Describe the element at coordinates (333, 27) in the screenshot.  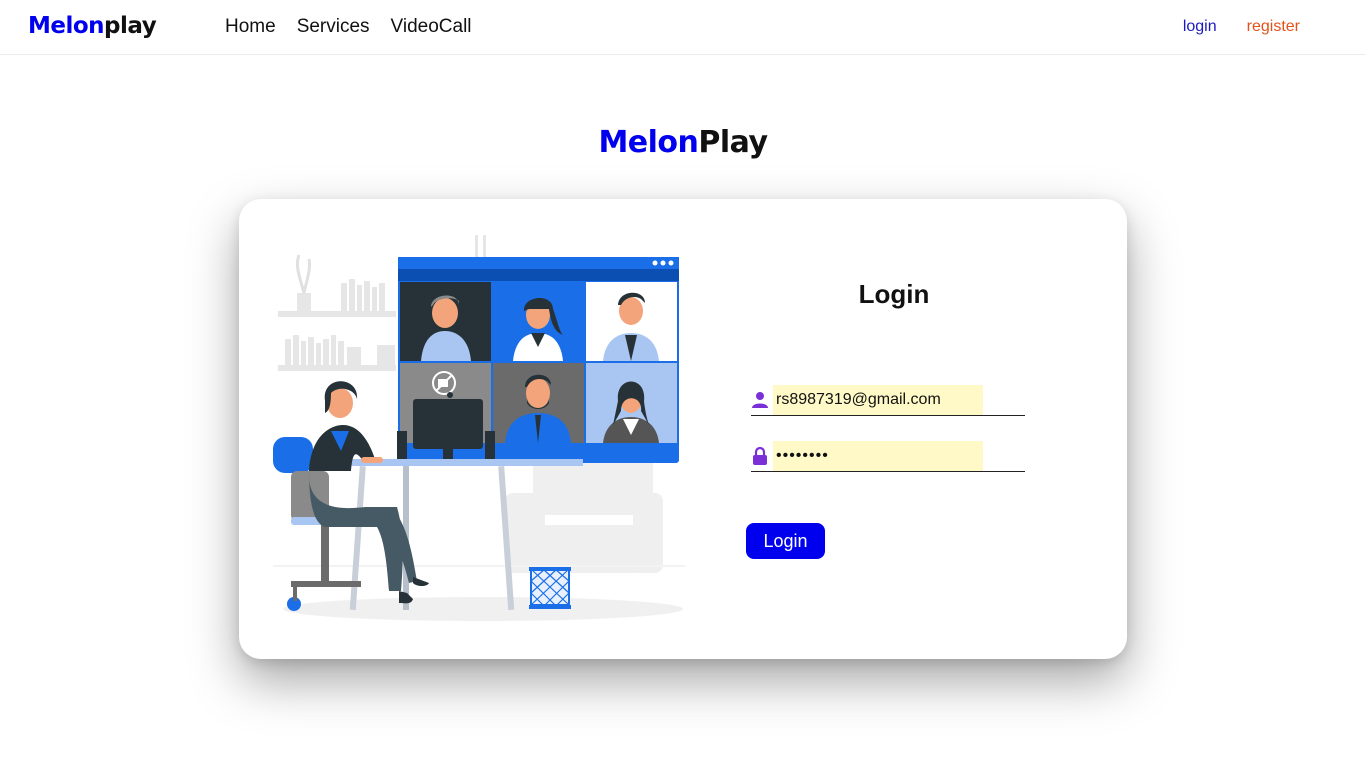
I see `nav-services: Services` at that location.